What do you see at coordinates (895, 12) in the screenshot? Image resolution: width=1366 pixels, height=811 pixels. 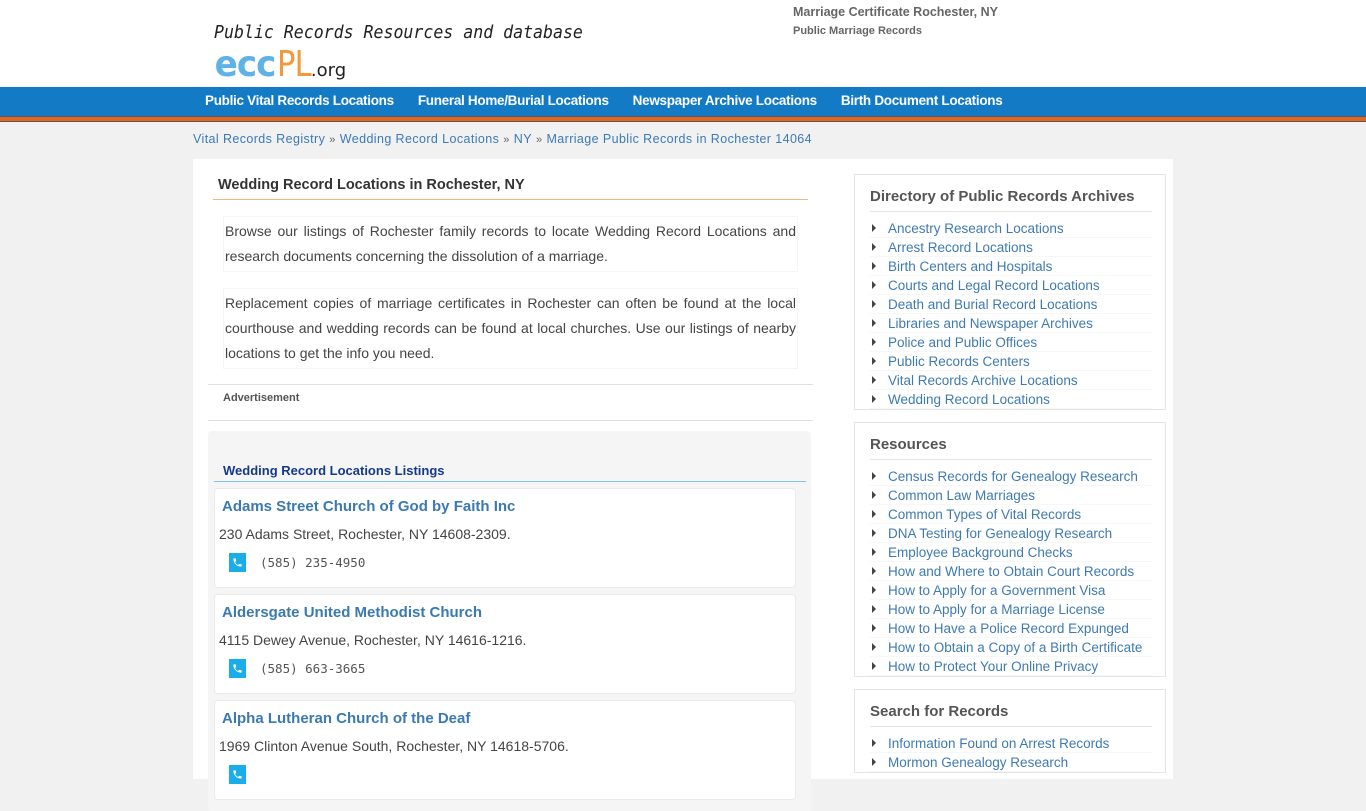 I see `header-page-title: Marriage Certificate Rochester, NY` at bounding box center [895, 12].